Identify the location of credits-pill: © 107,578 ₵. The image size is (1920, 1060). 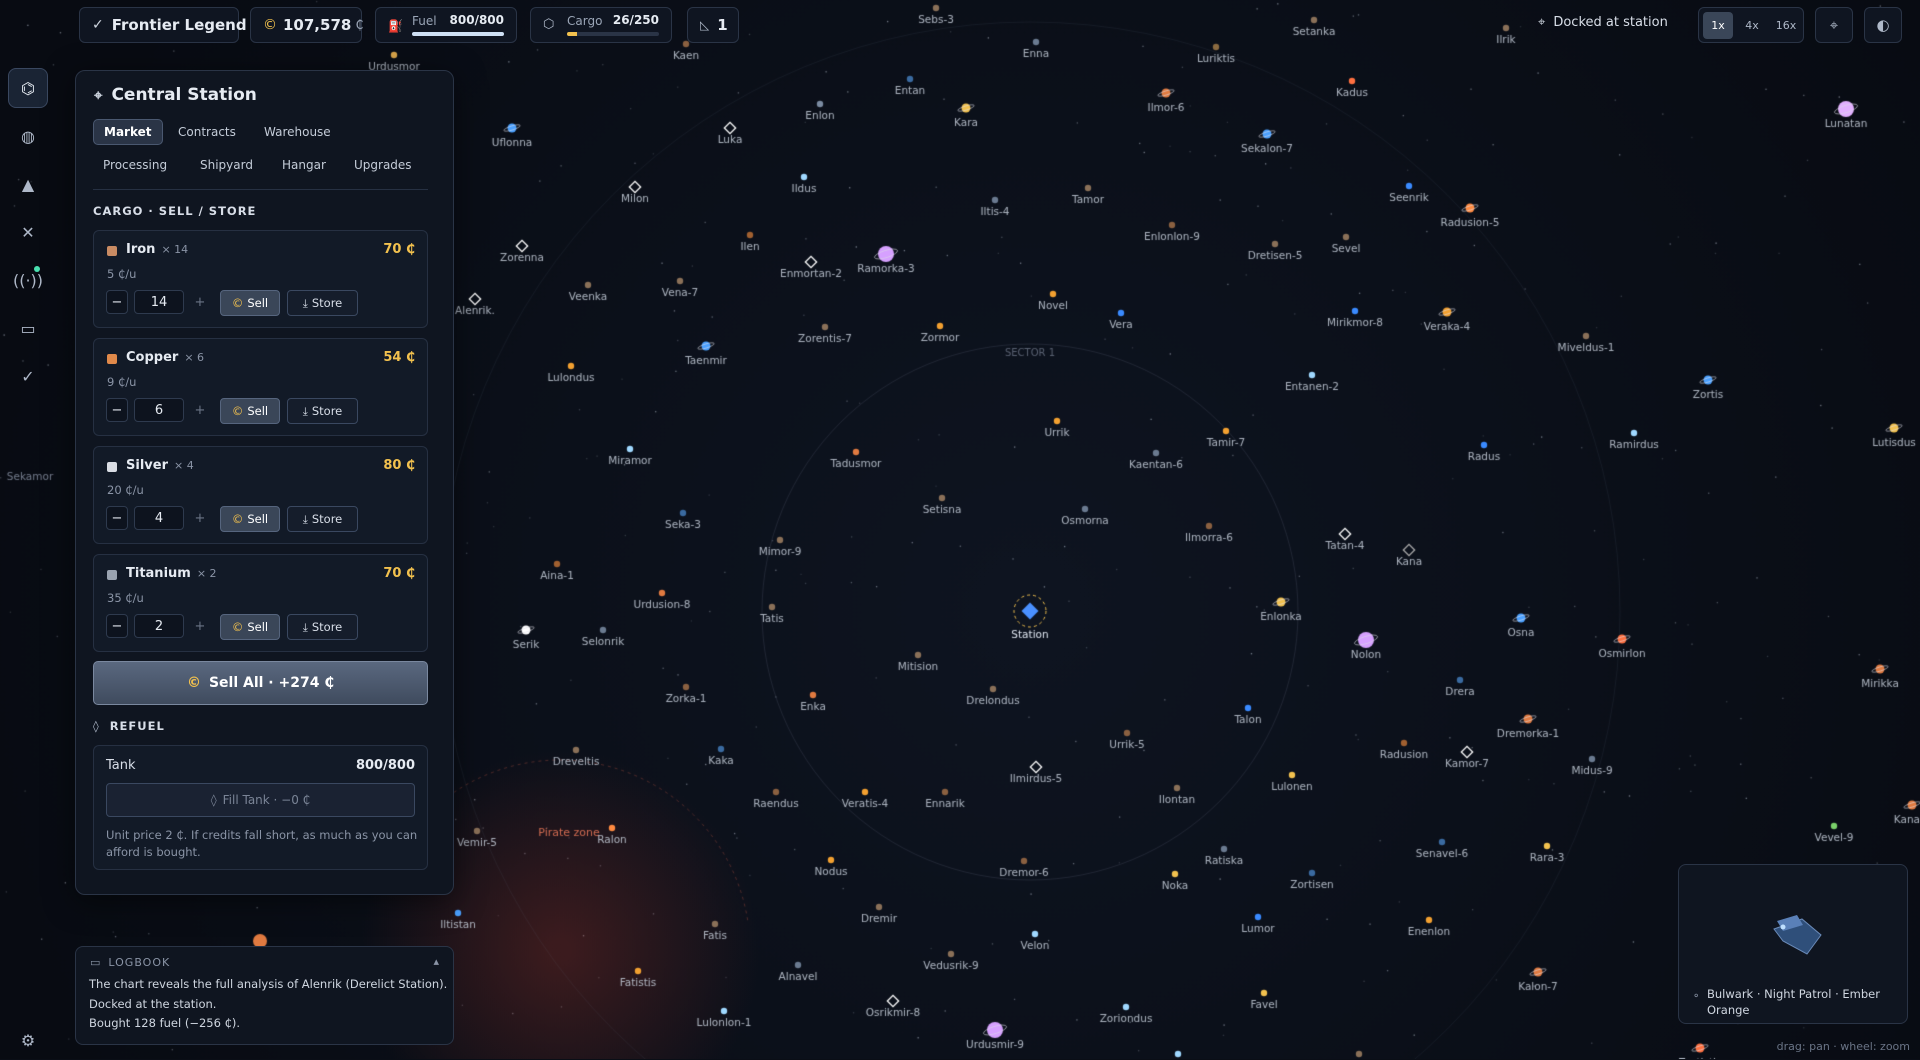
(306, 25).